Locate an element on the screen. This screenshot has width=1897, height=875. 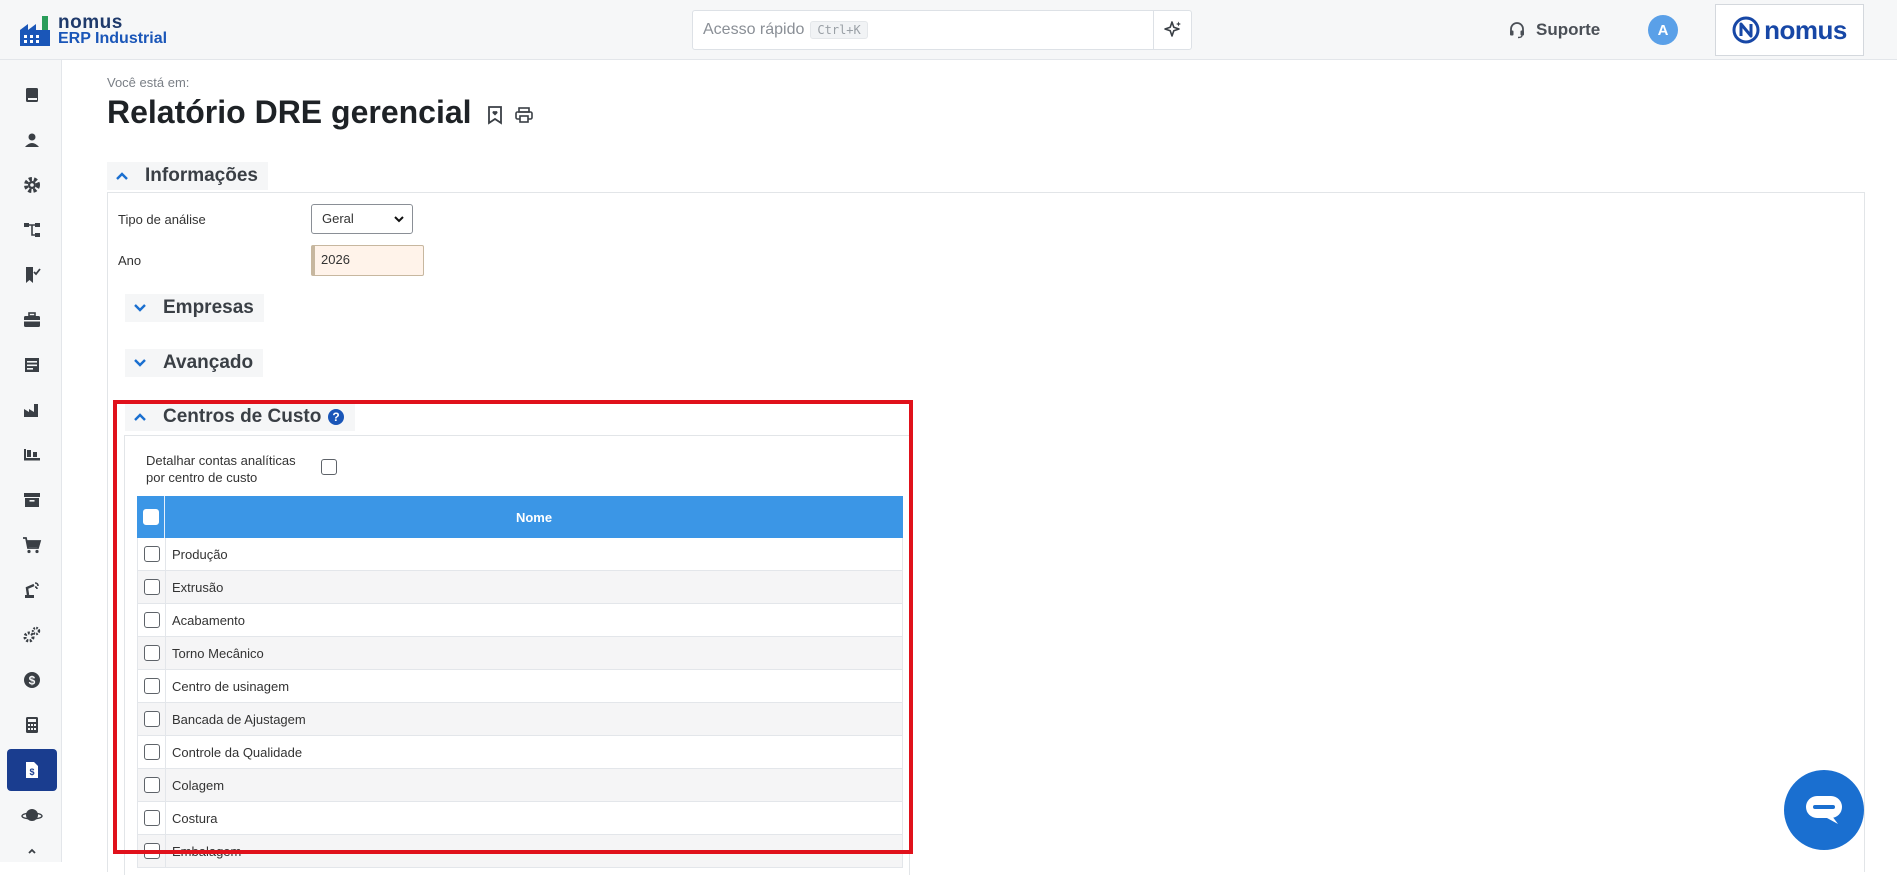
cart-icon is located at coordinates (32, 545).